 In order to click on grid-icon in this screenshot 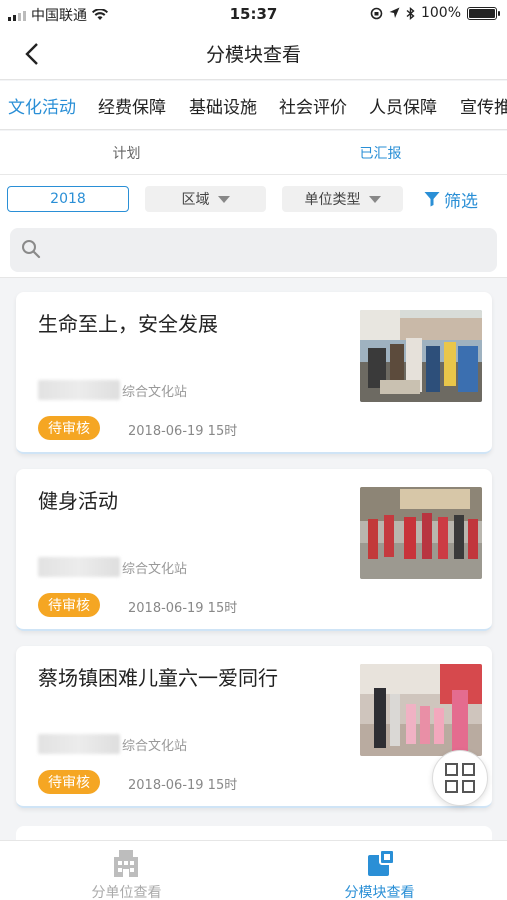, I will do `click(460, 778)`.